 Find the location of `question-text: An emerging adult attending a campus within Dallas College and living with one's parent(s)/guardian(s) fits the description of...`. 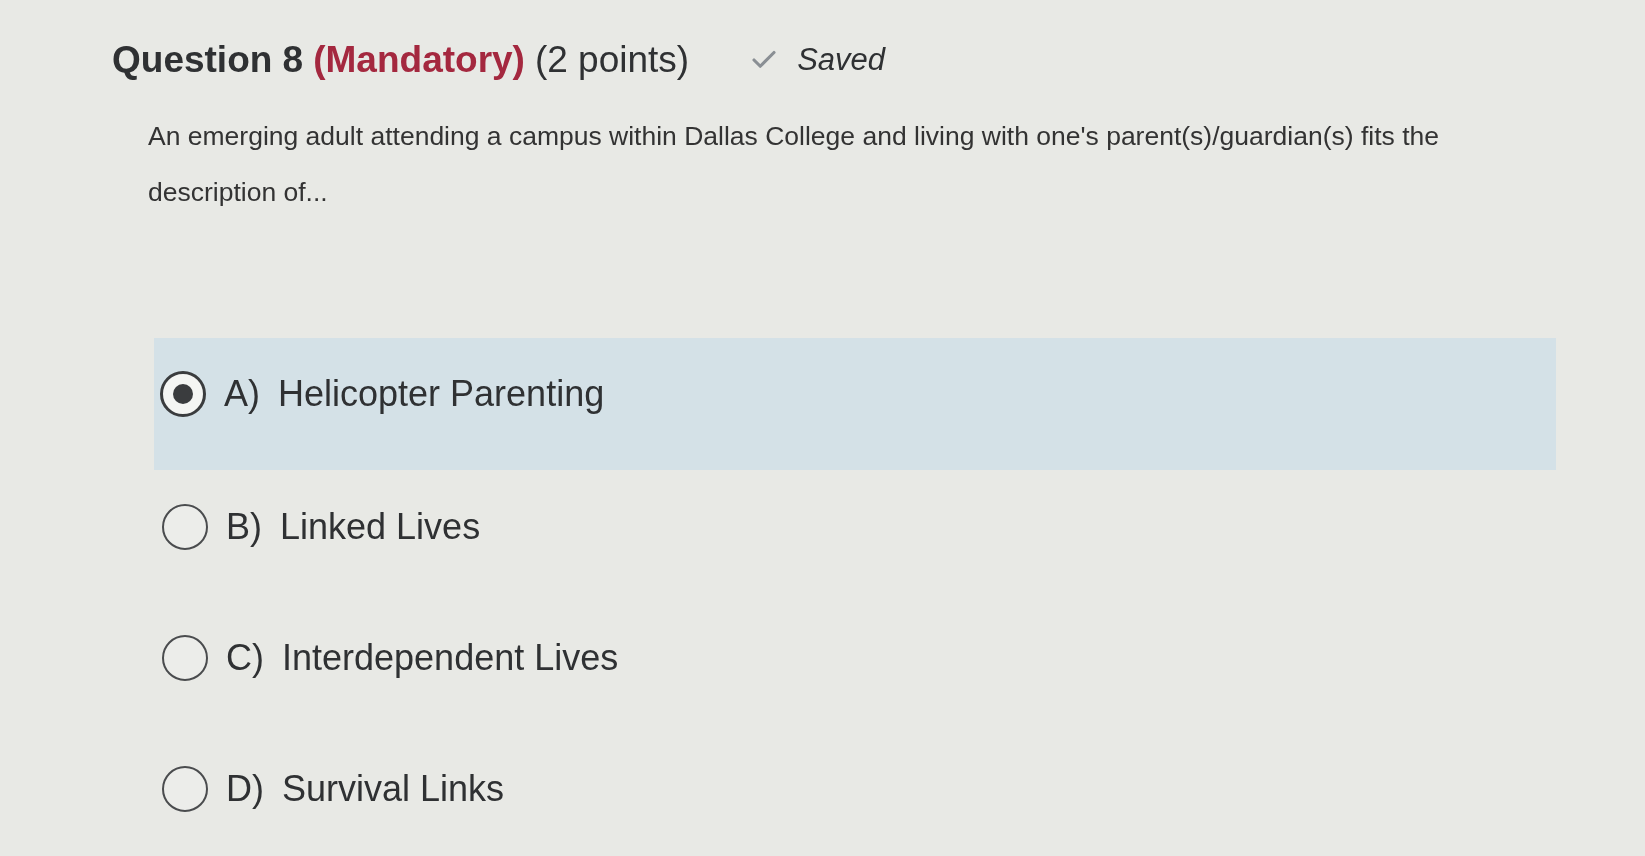

question-text: An emerging adult attending a campus within Dallas College and living with one's parent(s)/guardian(s) fits the description of... is located at coordinates (794, 164).